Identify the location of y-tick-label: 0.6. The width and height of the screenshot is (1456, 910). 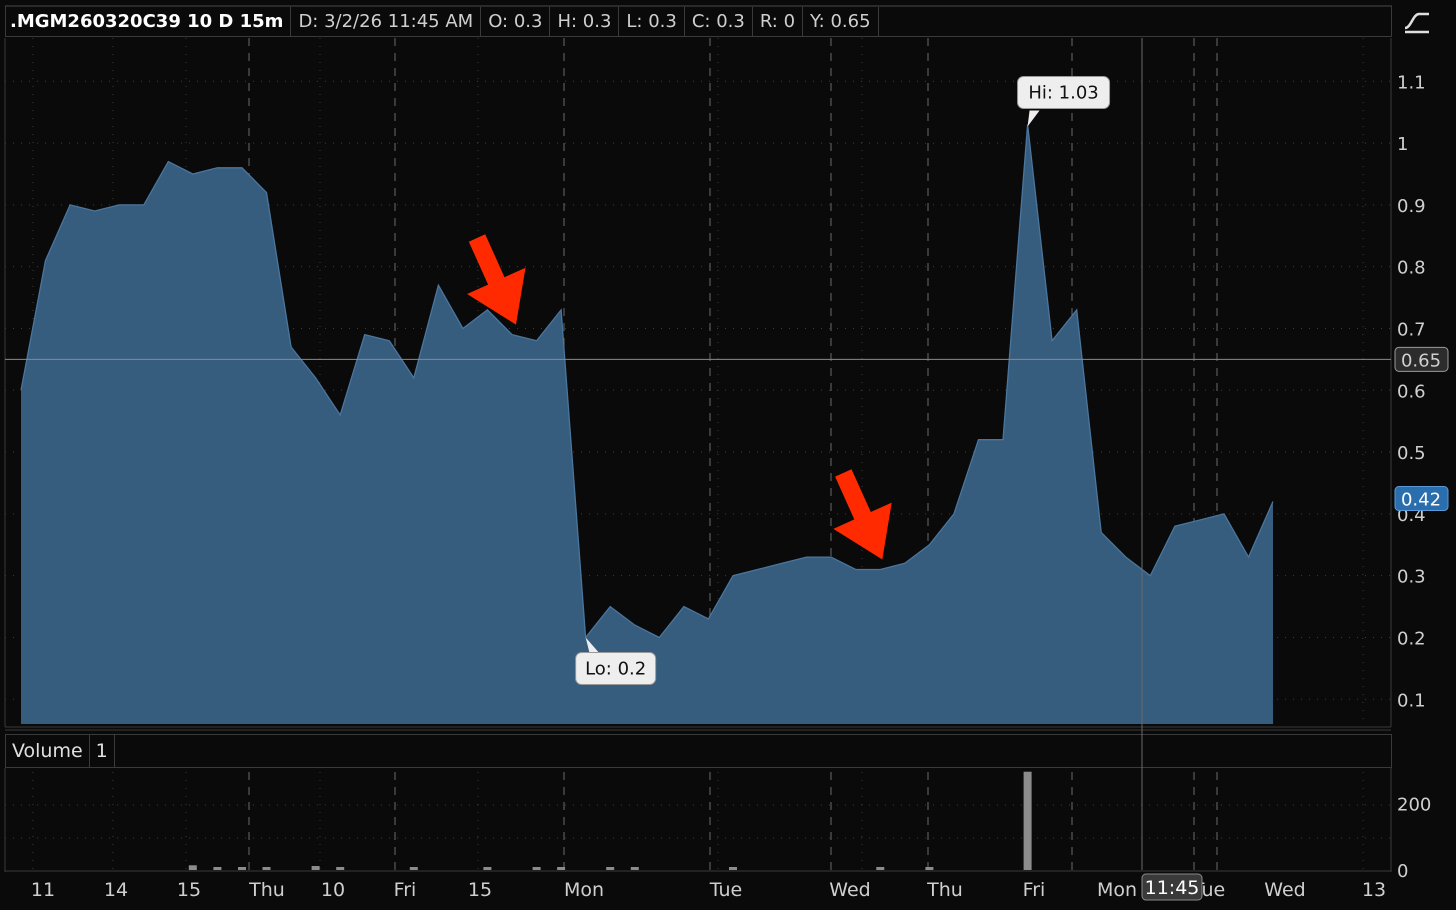
(1411, 391).